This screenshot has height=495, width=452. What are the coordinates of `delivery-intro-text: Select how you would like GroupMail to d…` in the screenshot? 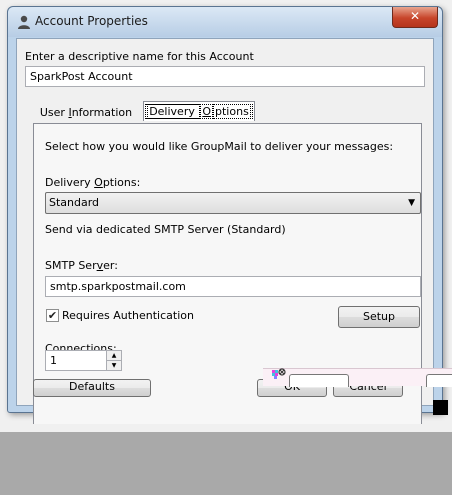 It's located at (219, 146).